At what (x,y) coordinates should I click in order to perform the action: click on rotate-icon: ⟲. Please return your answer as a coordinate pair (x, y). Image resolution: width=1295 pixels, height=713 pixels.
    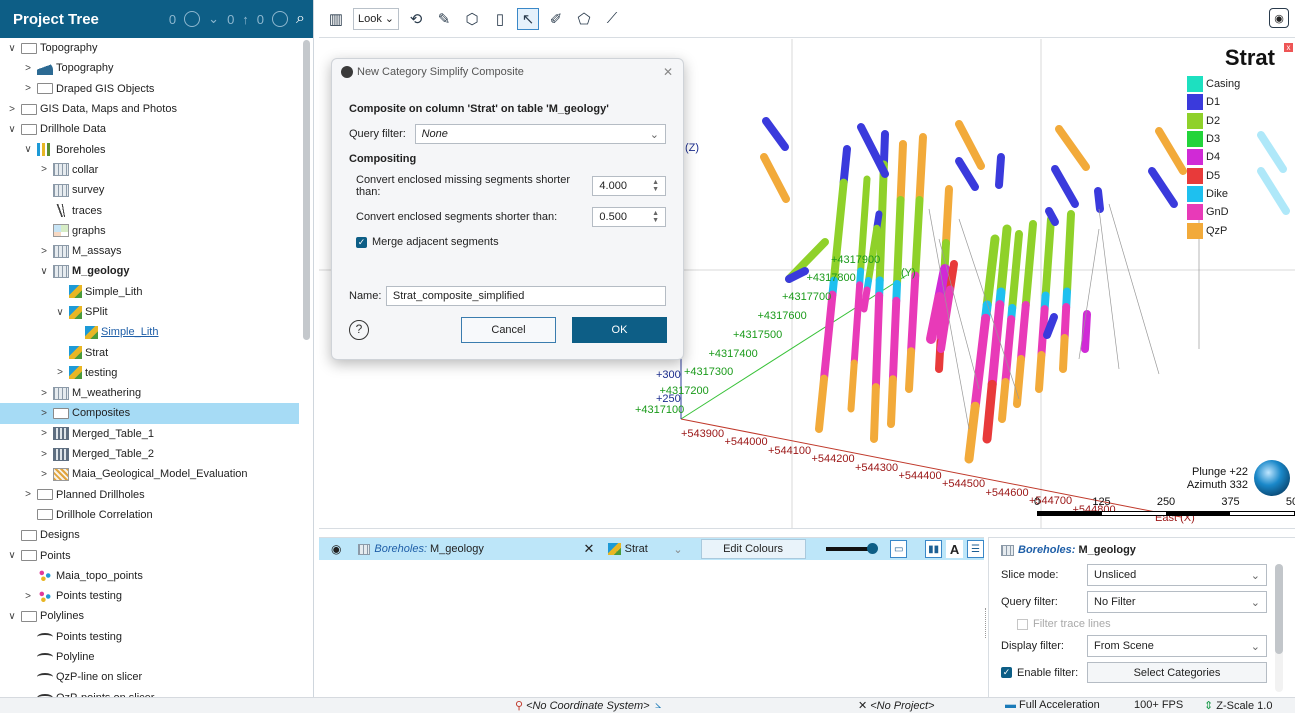
    Looking at the image, I should click on (416, 19).